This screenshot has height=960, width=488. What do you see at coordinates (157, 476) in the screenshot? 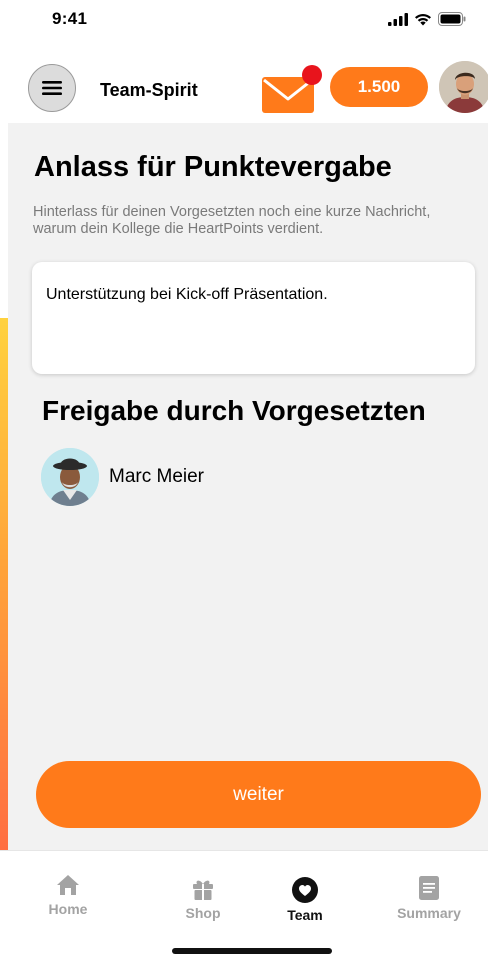
I see `supervisor-name: Marc Meier` at bounding box center [157, 476].